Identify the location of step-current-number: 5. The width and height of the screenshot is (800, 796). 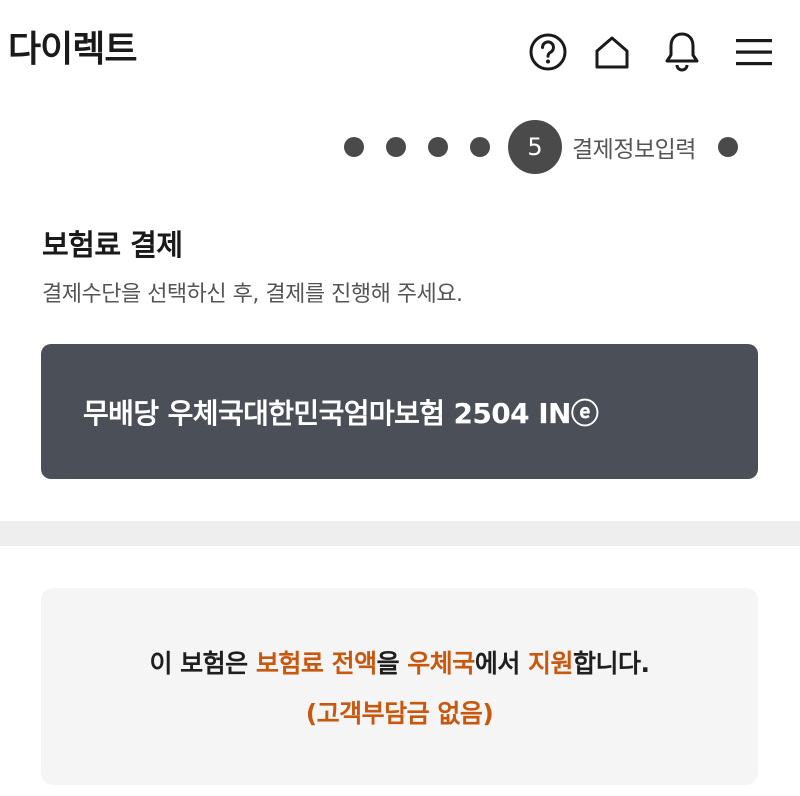
(535, 147).